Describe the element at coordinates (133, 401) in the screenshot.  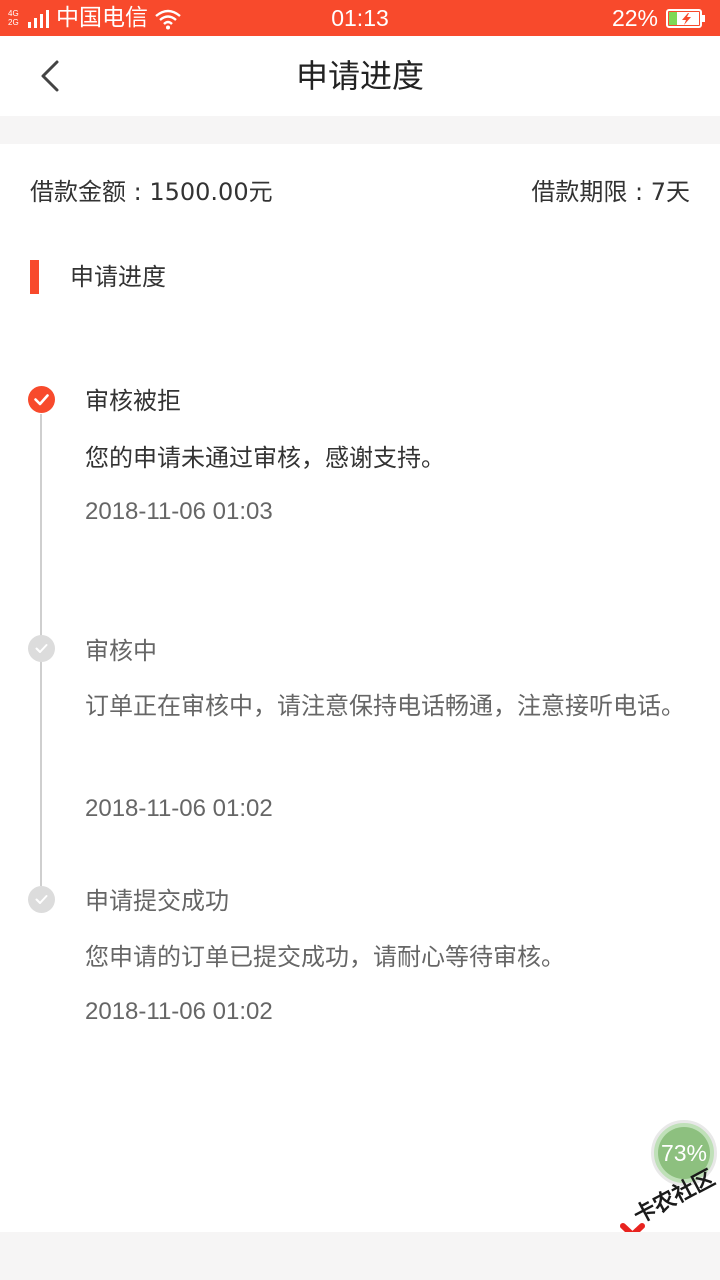
I see `step-title: 审核被拒` at that location.